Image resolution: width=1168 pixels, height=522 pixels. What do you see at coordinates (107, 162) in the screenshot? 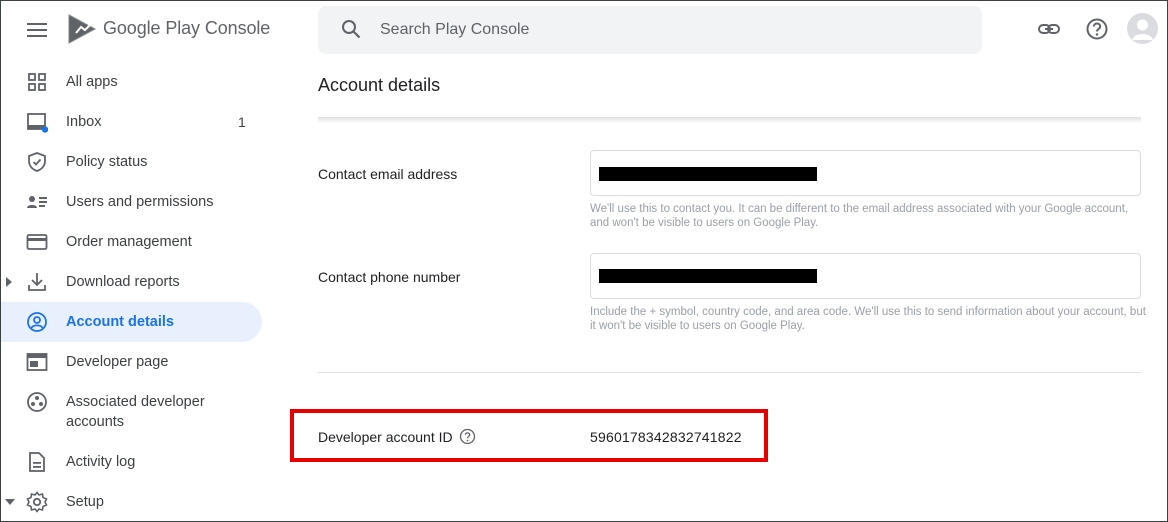
I see `sidebar-item-label: Policy status` at bounding box center [107, 162].